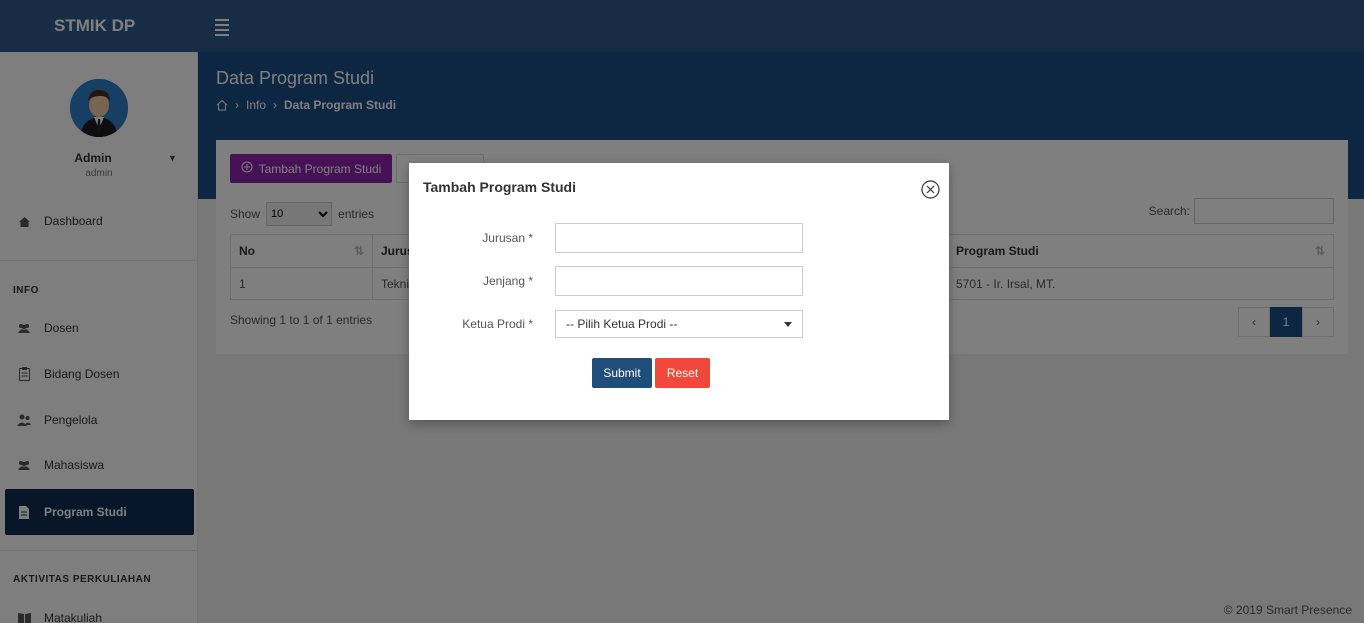 This screenshot has height=623, width=1364. Describe the element at coordinates (507, 238) in the screenshot. I see `jurusan-label: Jurusan *` at that location.